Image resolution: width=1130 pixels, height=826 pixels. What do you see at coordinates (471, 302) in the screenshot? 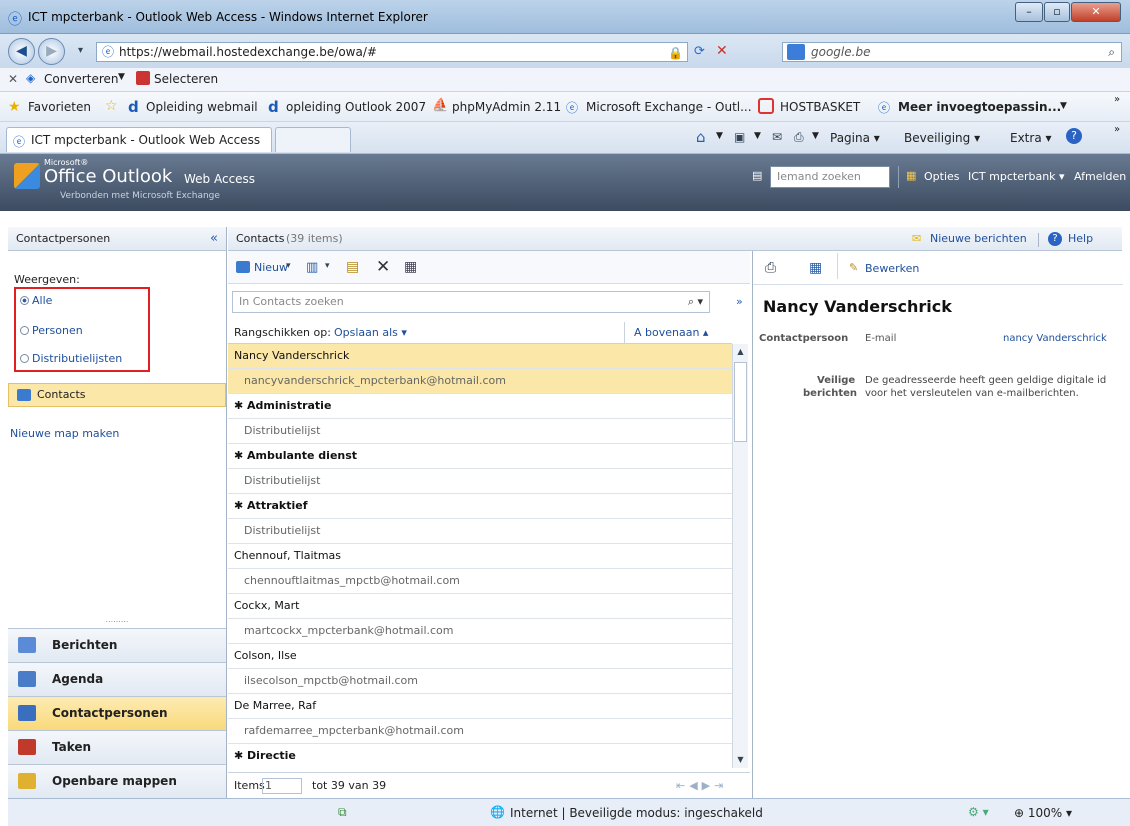
I see `contacts-search-input: In Contacts zoeken ⌕ ▾` at bounding box center [471, 302].